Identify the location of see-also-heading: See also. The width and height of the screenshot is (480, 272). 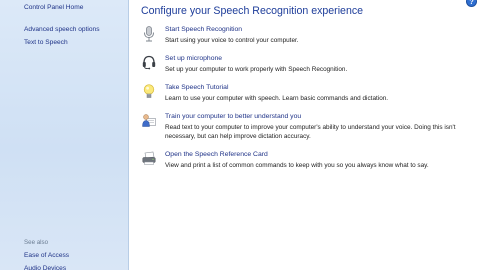
(36, 242).